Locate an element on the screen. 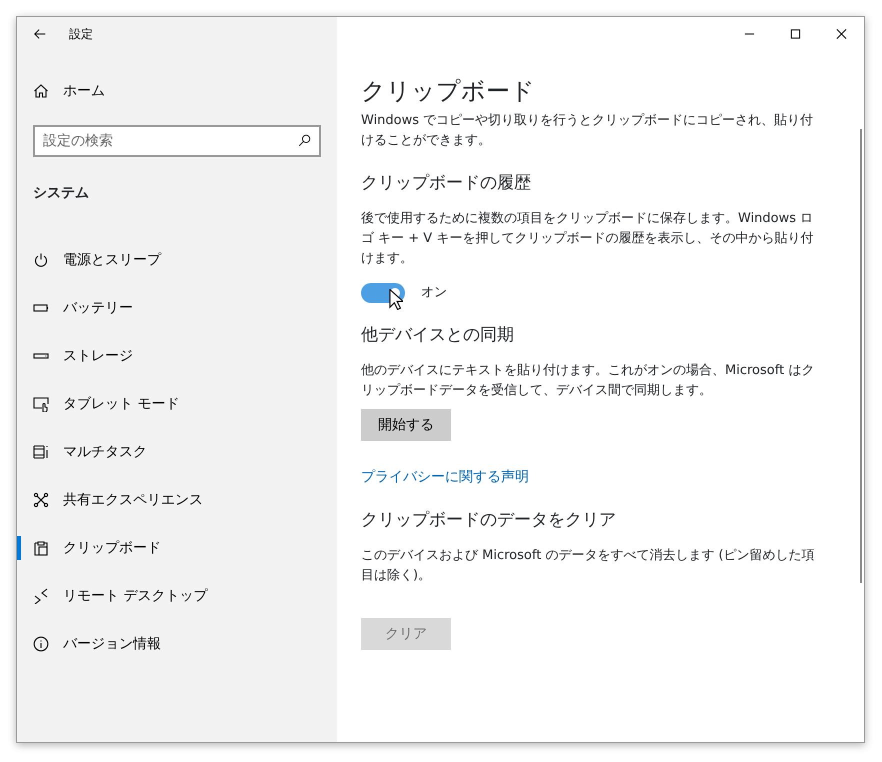 The height and width of the screenshot is (762, 882). sidebar-item: 共有エクスペリエンス is located at coordinates (177, 500).